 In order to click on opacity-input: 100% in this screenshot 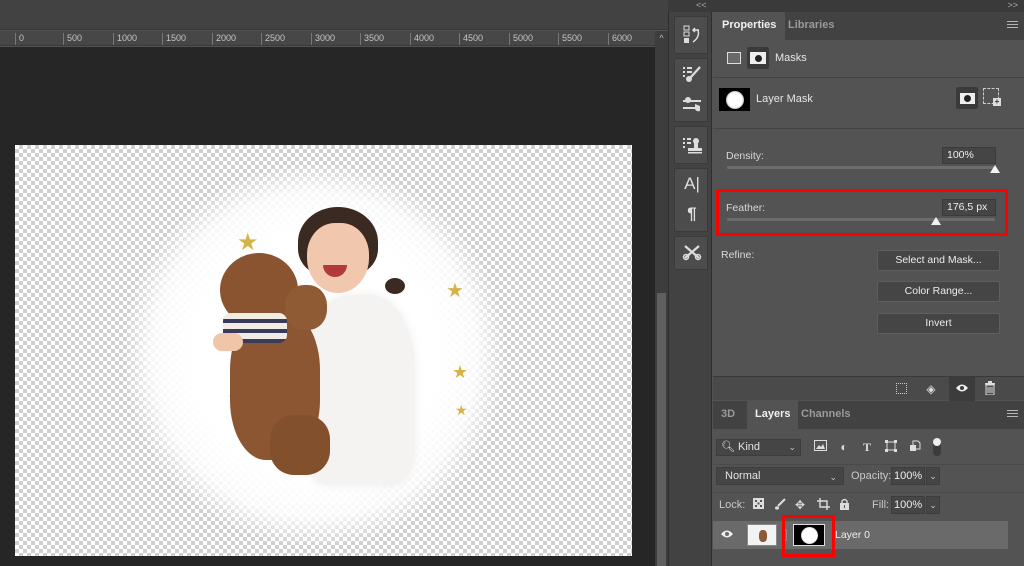, I will do `click(908, 476)`.